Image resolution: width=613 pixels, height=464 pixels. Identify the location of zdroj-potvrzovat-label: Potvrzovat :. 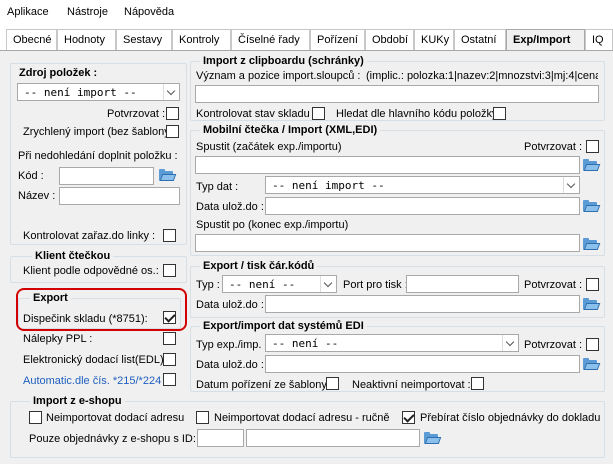
(136, 114).